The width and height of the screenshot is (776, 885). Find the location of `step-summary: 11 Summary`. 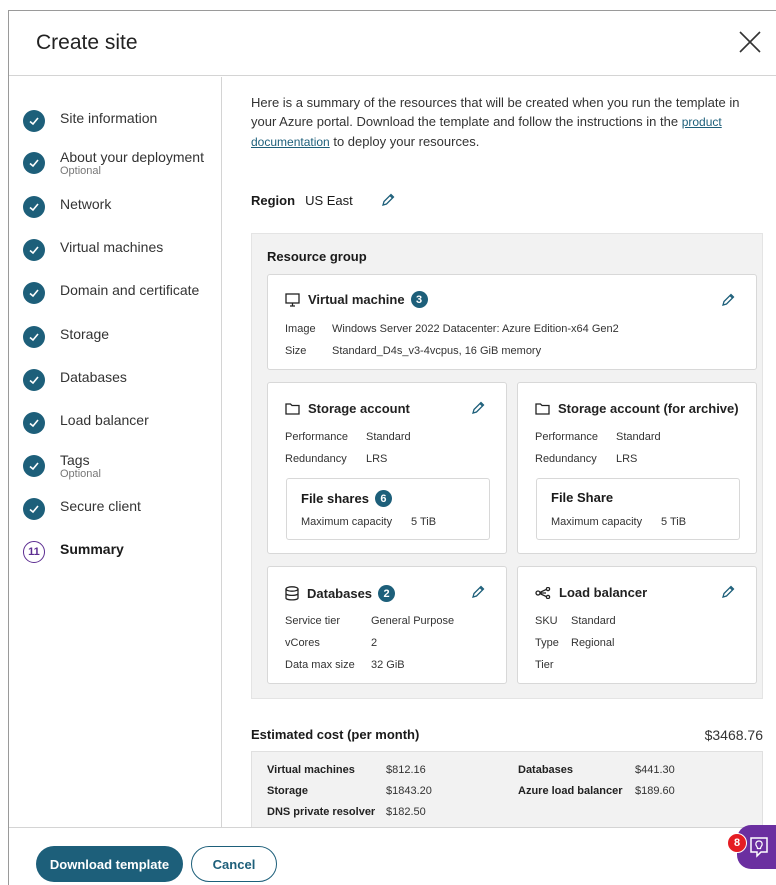

step-summary: 11 Summary is located at coordinates (73, 552).